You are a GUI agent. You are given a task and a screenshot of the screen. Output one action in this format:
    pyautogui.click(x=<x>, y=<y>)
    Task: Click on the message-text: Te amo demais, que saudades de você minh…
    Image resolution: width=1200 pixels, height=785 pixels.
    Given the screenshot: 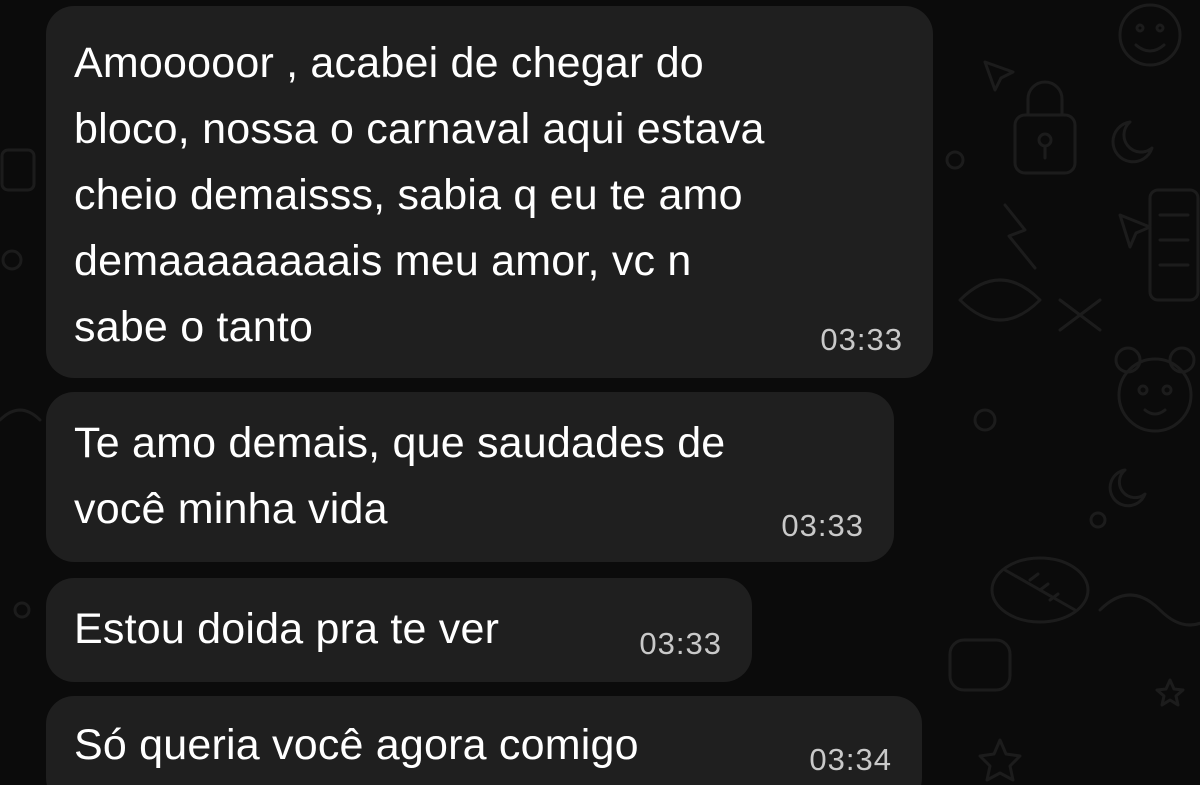 What is the action you would take?
    pyautogui.click(x=400, y=476)
    